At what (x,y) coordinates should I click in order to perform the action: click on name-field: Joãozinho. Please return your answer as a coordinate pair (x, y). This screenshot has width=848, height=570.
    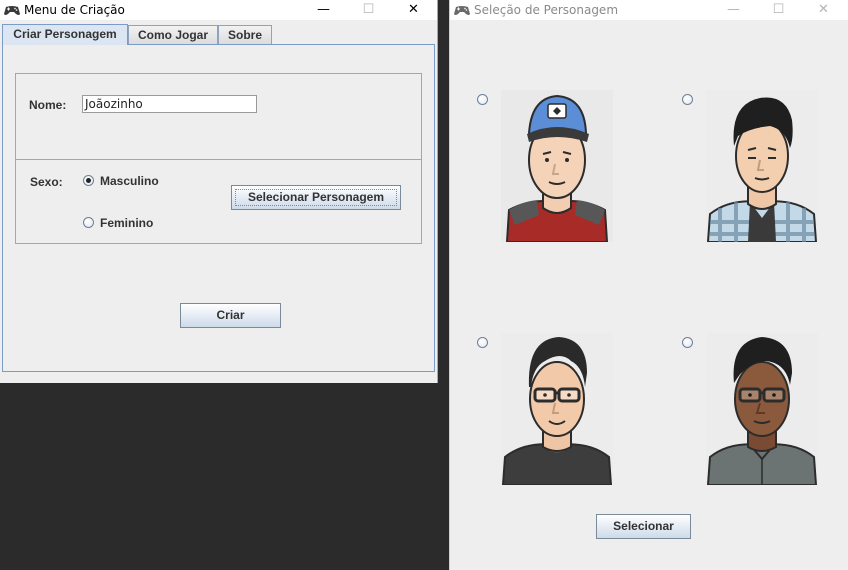
    Looking at the image, I should click on (169, 104).